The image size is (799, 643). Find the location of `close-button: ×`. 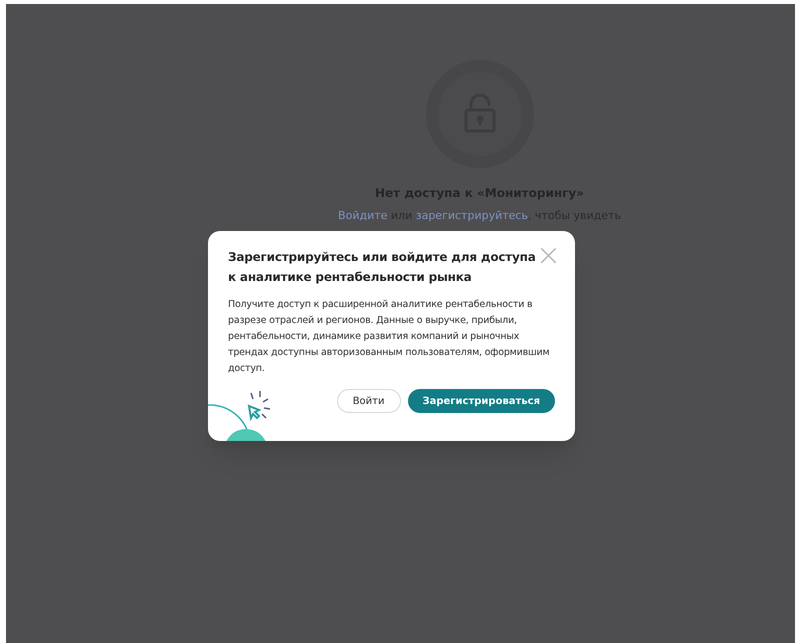

close-button: × is located at coordinates (548, 256).